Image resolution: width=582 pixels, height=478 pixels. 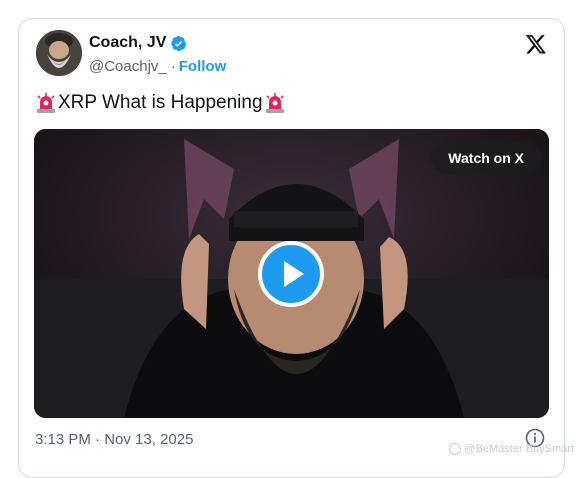 What do you see at coordinates (128, 66) in the screenshot?
I see `author-handle: @Coachjv_` at bounding box center [128, 66].